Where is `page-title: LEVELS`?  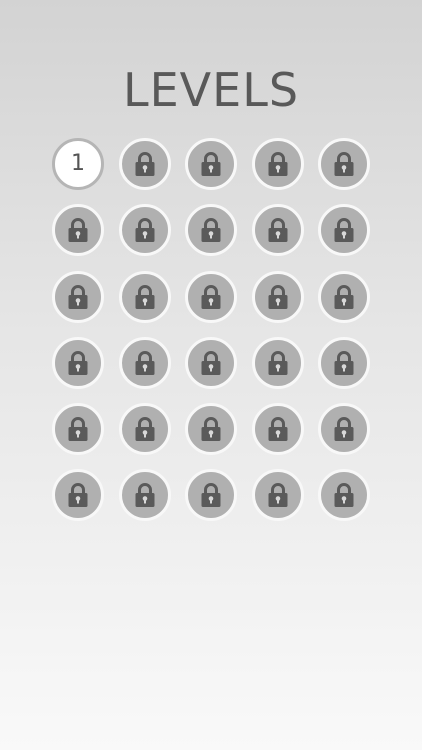 page-title: LEVELS is located at coordinates (211, 90).